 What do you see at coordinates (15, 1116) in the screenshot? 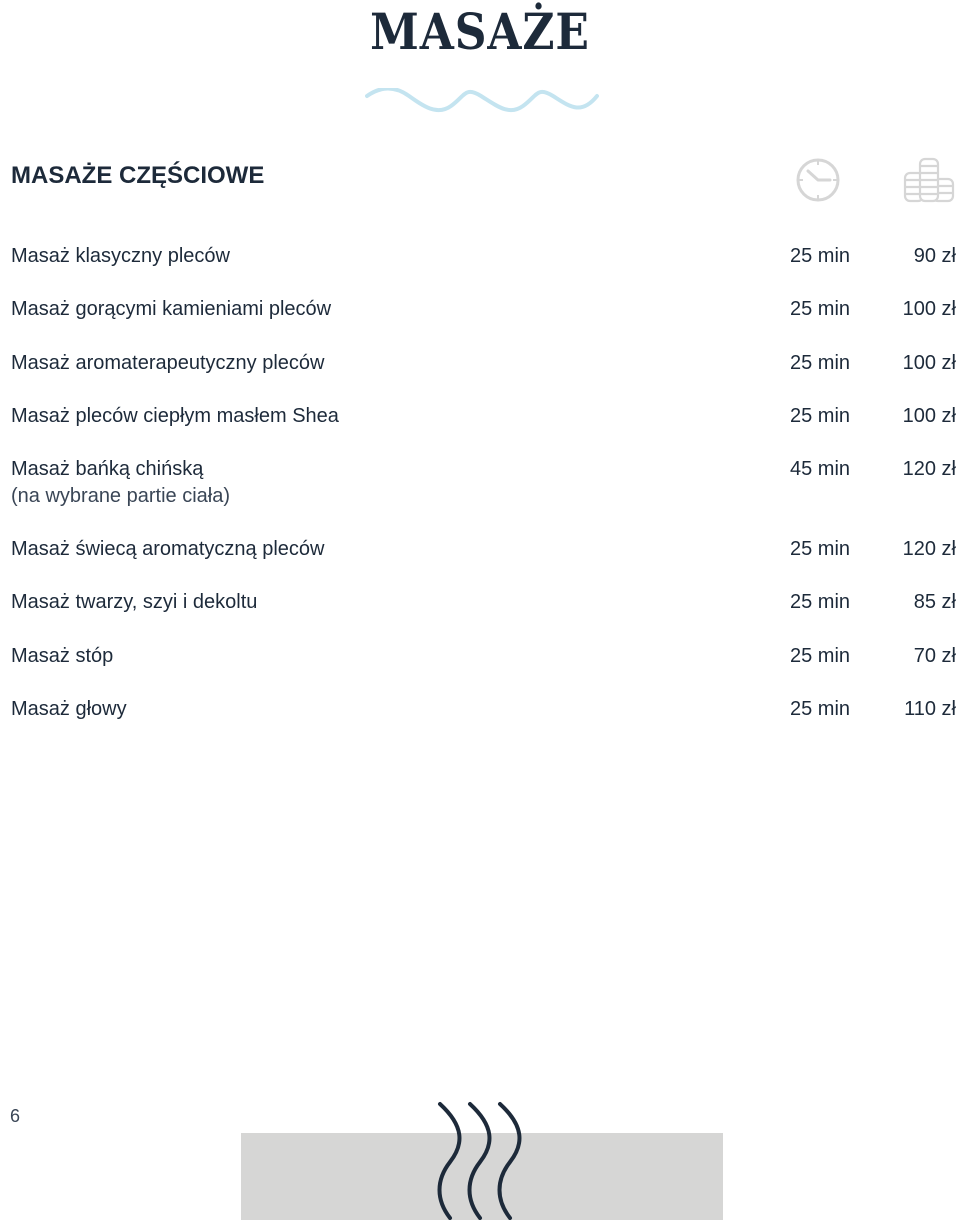
I see `page-number: 6` at bounding box center [15, 1116].